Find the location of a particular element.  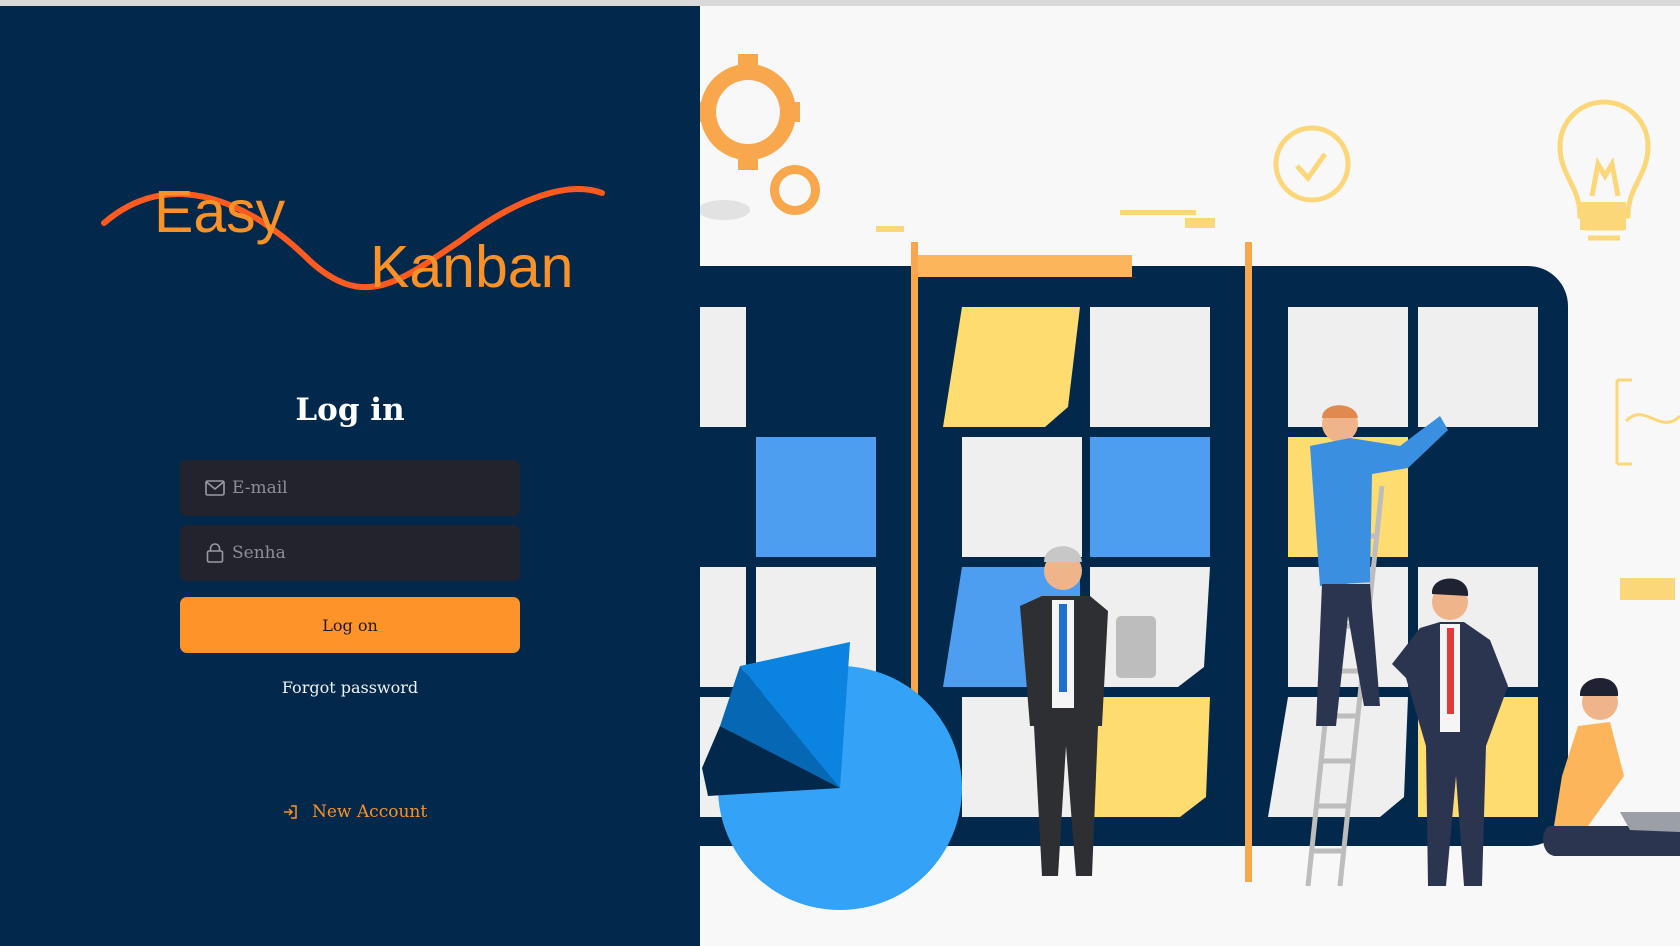

logo-word-kanban: Kanban is located at coordinates (472, 267).